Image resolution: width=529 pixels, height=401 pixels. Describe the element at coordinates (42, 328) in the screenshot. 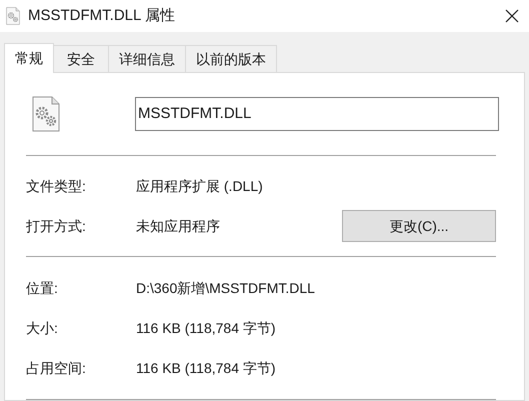

I see `field-label: 大小:` at that location.